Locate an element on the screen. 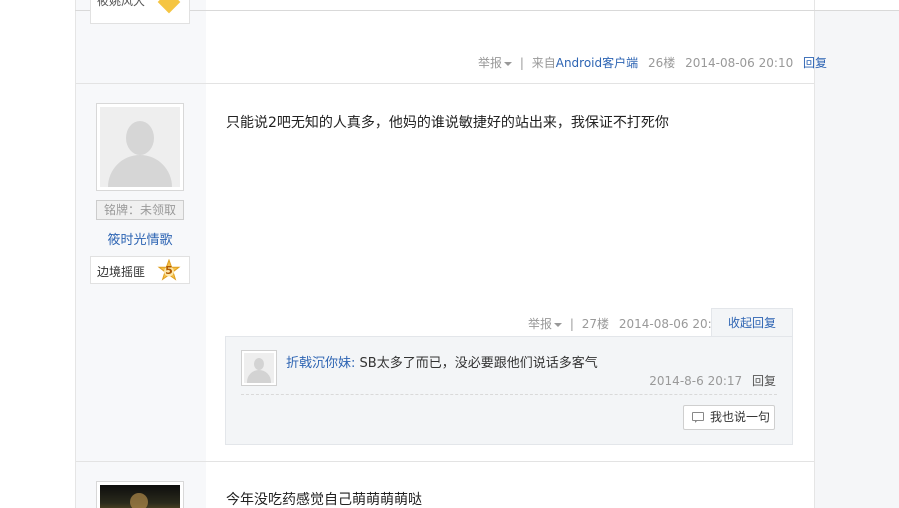  say-something-label: 我也说一句 is located at coordinates (740, 417).